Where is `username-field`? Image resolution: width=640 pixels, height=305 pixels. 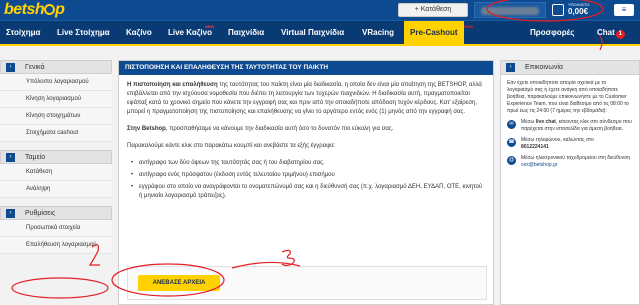 username-field is located at coordinates (510, 10).